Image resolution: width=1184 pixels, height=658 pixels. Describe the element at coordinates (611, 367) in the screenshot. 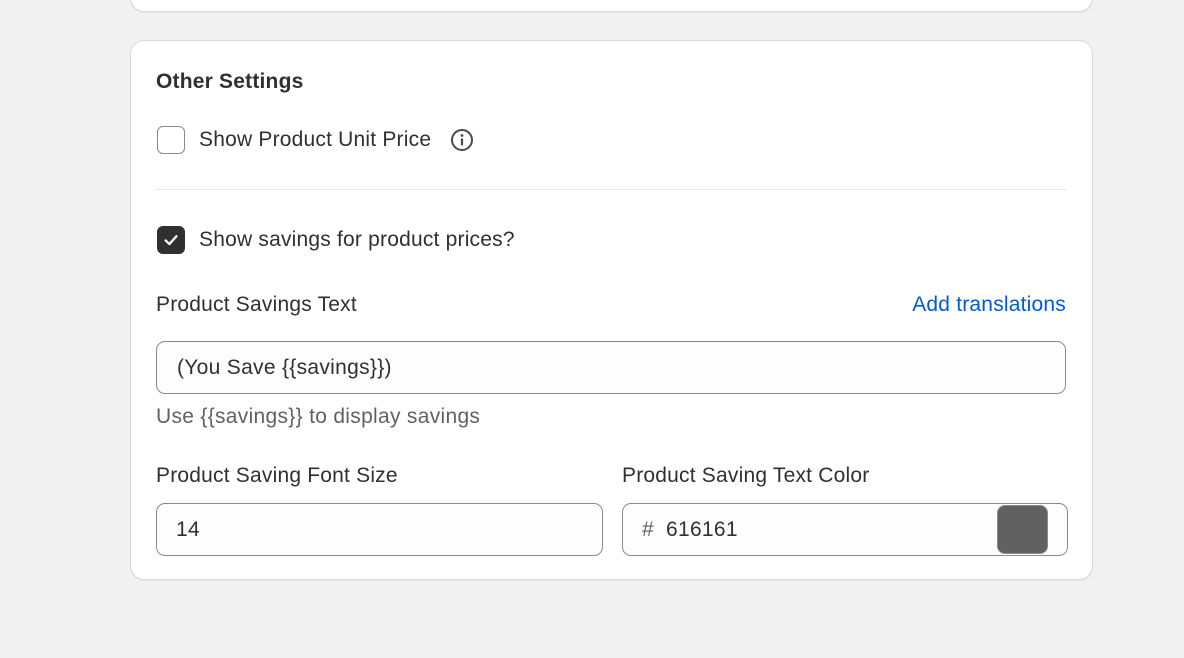

I see `savings-text-input: (You Save {{savings}})` at that location.